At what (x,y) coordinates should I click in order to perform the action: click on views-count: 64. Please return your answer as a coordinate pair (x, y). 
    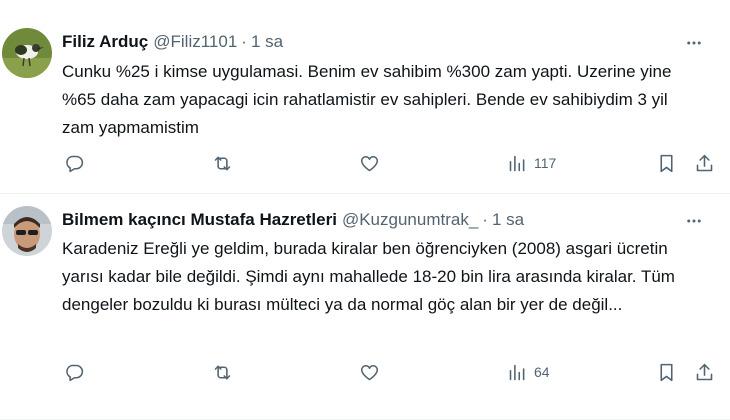
    Looking at the image, I should click on (542, 372).